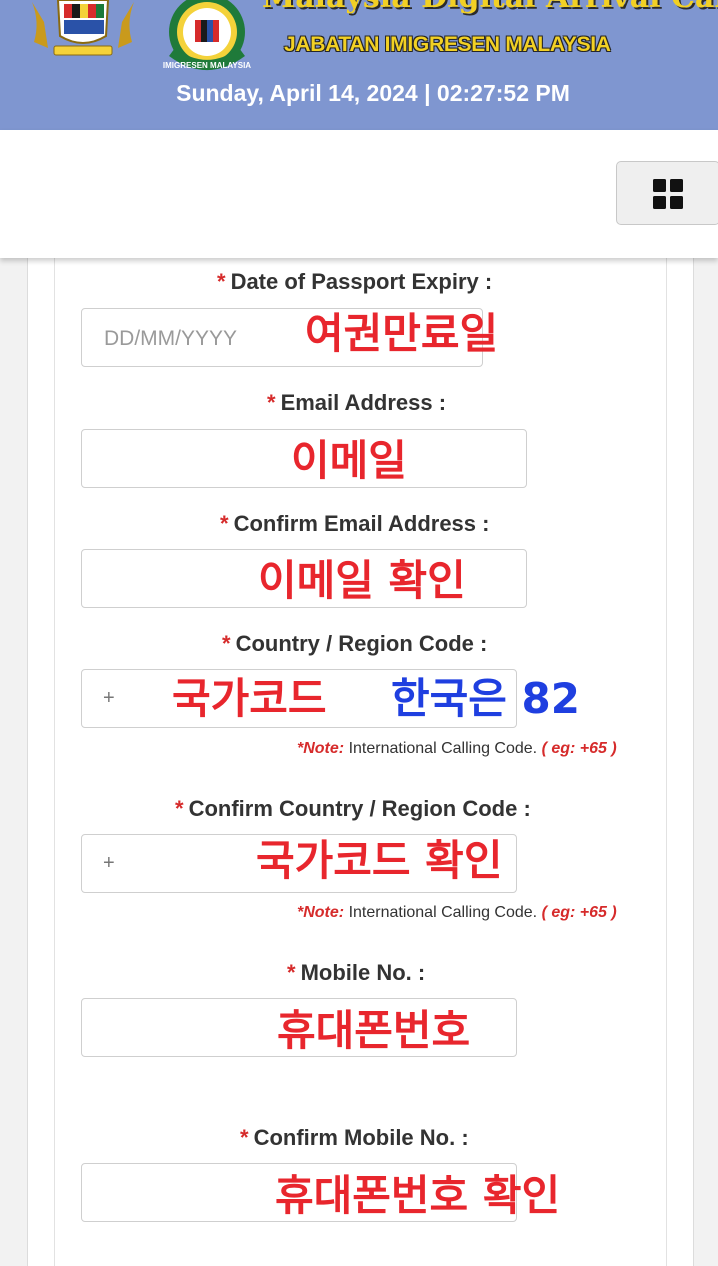 This screenshot has height=1266, width=718. I want to click on annotation-email: 이메일, so click(349, 460).